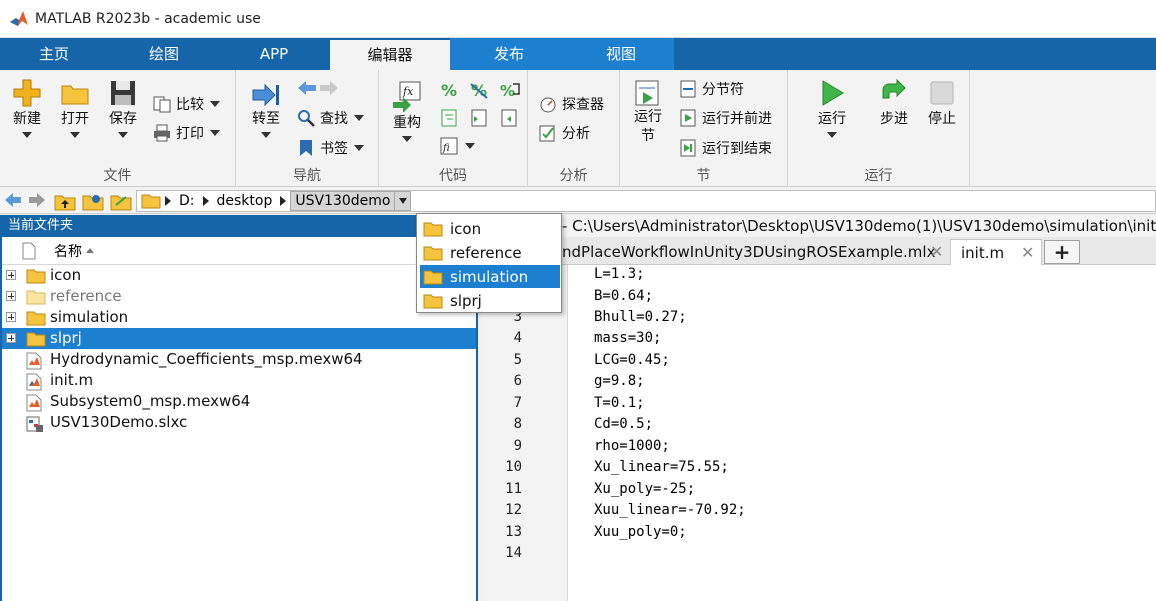  What do you see at coordinates (93, 201) in the screenshot?
I see `browse-folder-icon` at bounding box center [93, 201].